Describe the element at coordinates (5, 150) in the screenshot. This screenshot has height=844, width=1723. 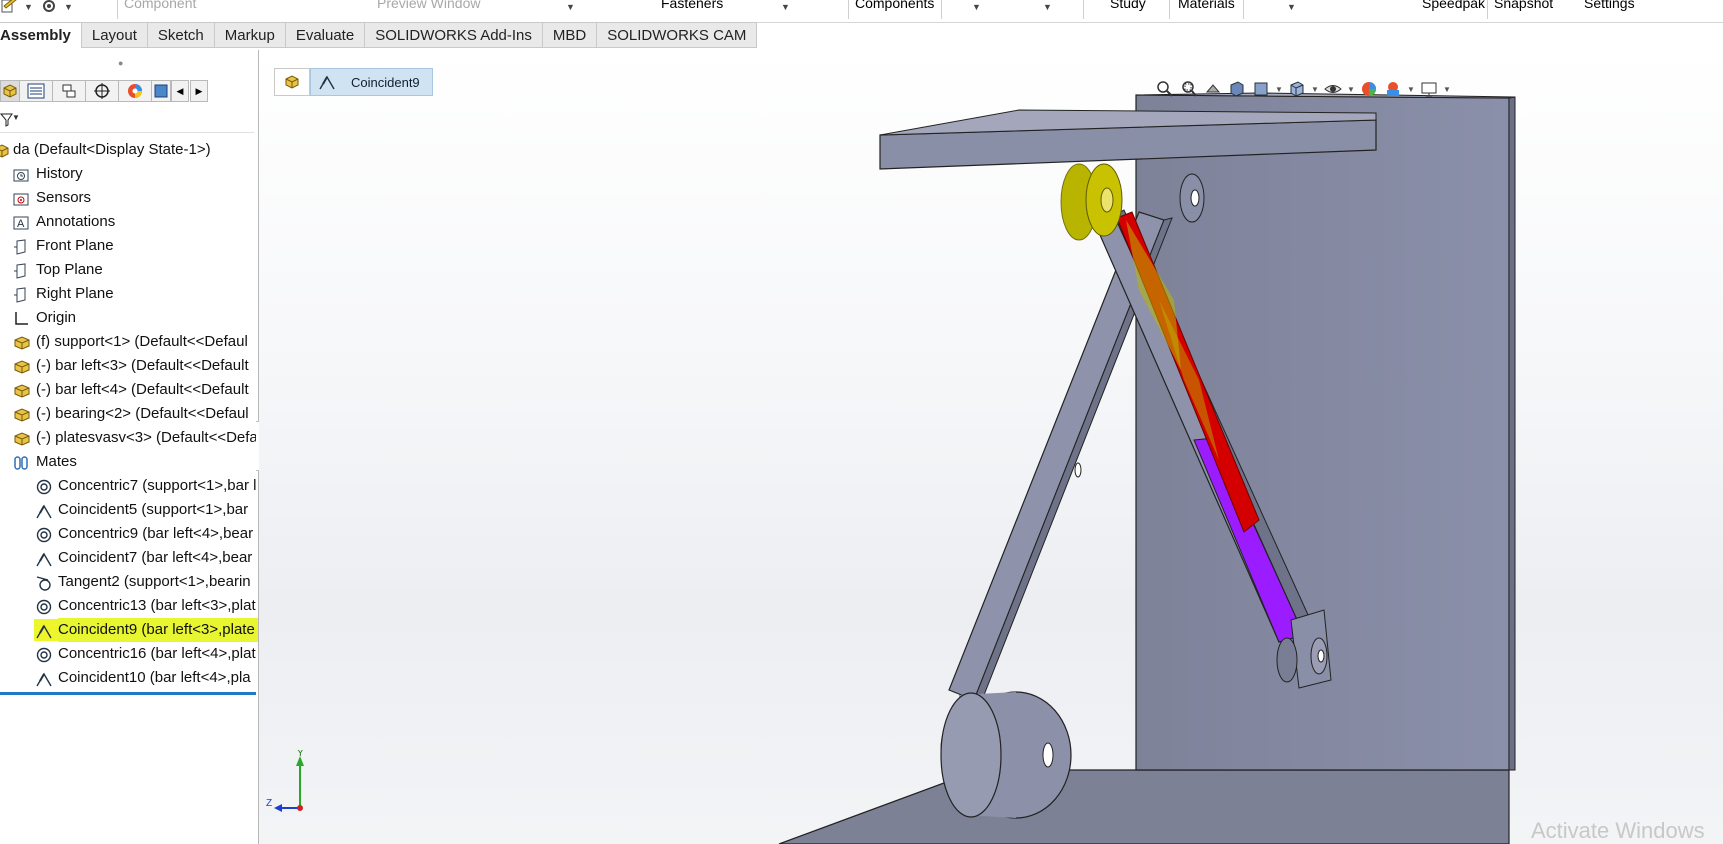
I see `assembly-icon` at that location.